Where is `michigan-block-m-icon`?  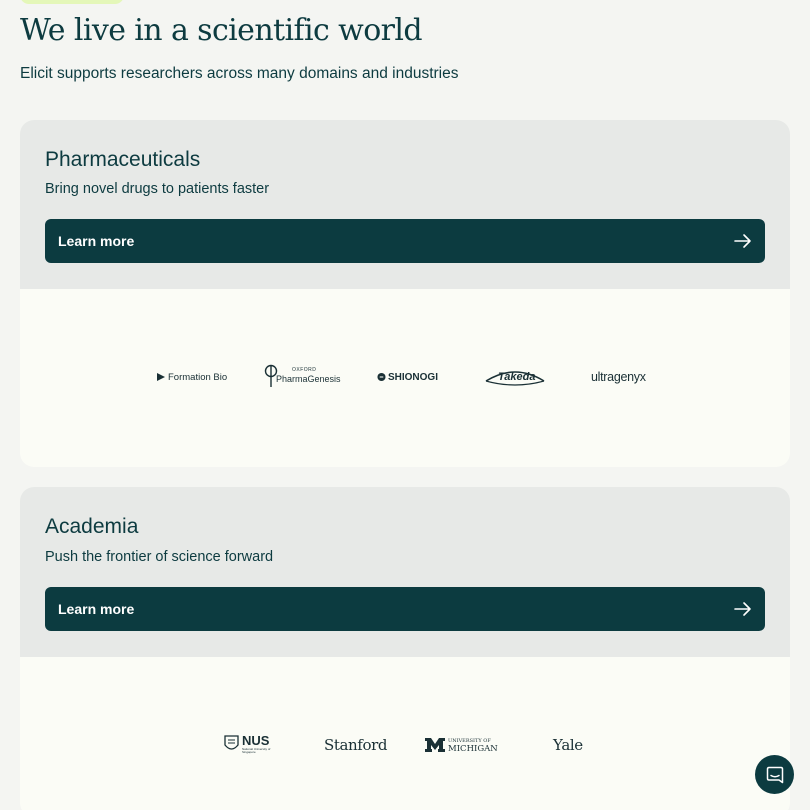
michigan-block-m-icon is located at coordinates (435, 745).